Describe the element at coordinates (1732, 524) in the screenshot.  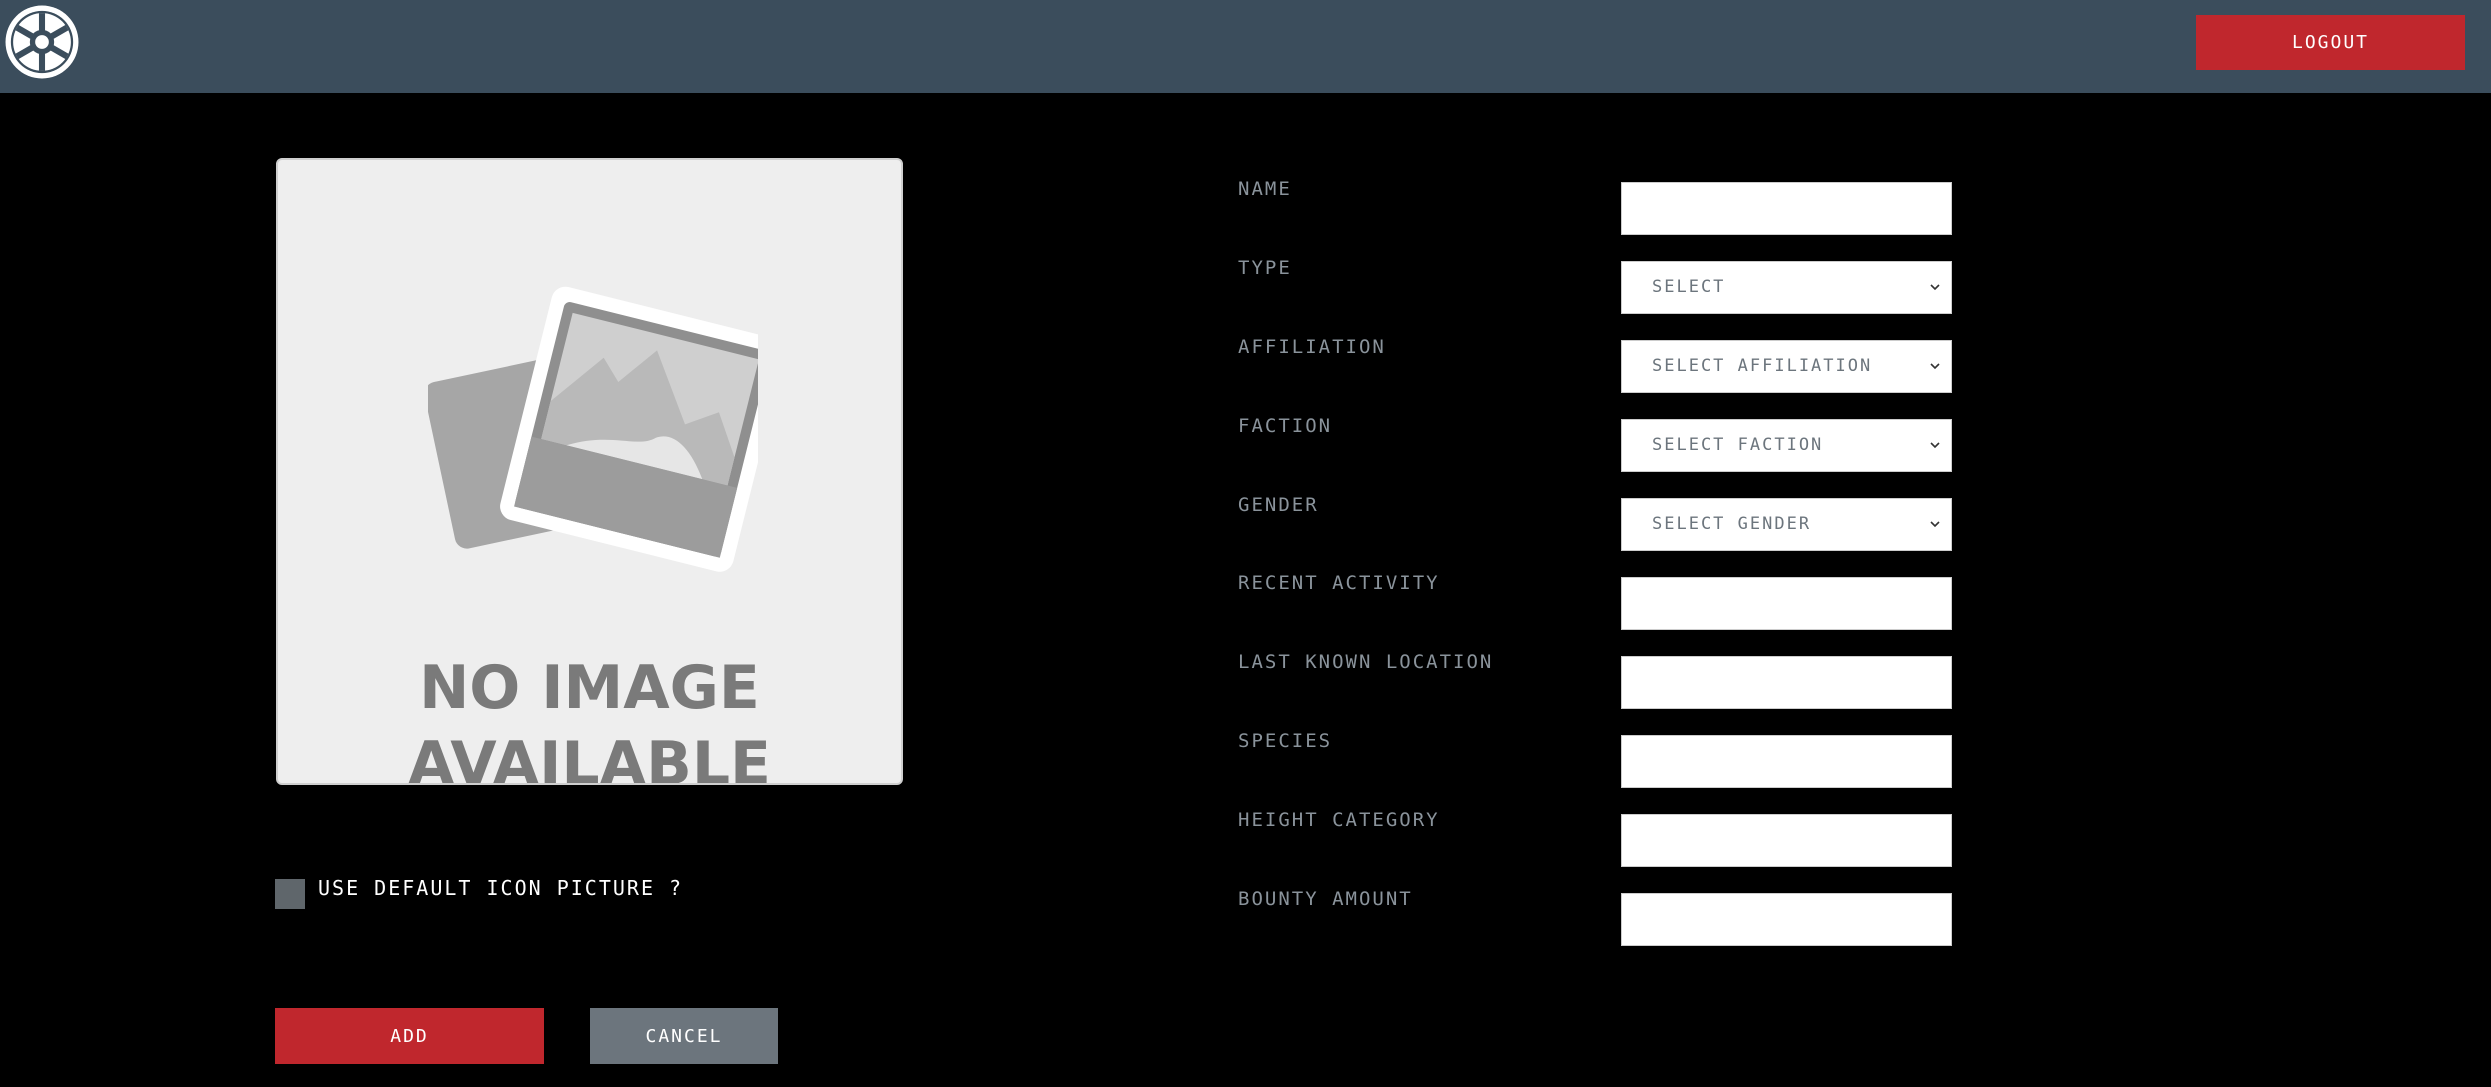
I see `gender-select-value: SELECT GENDER` at that location.